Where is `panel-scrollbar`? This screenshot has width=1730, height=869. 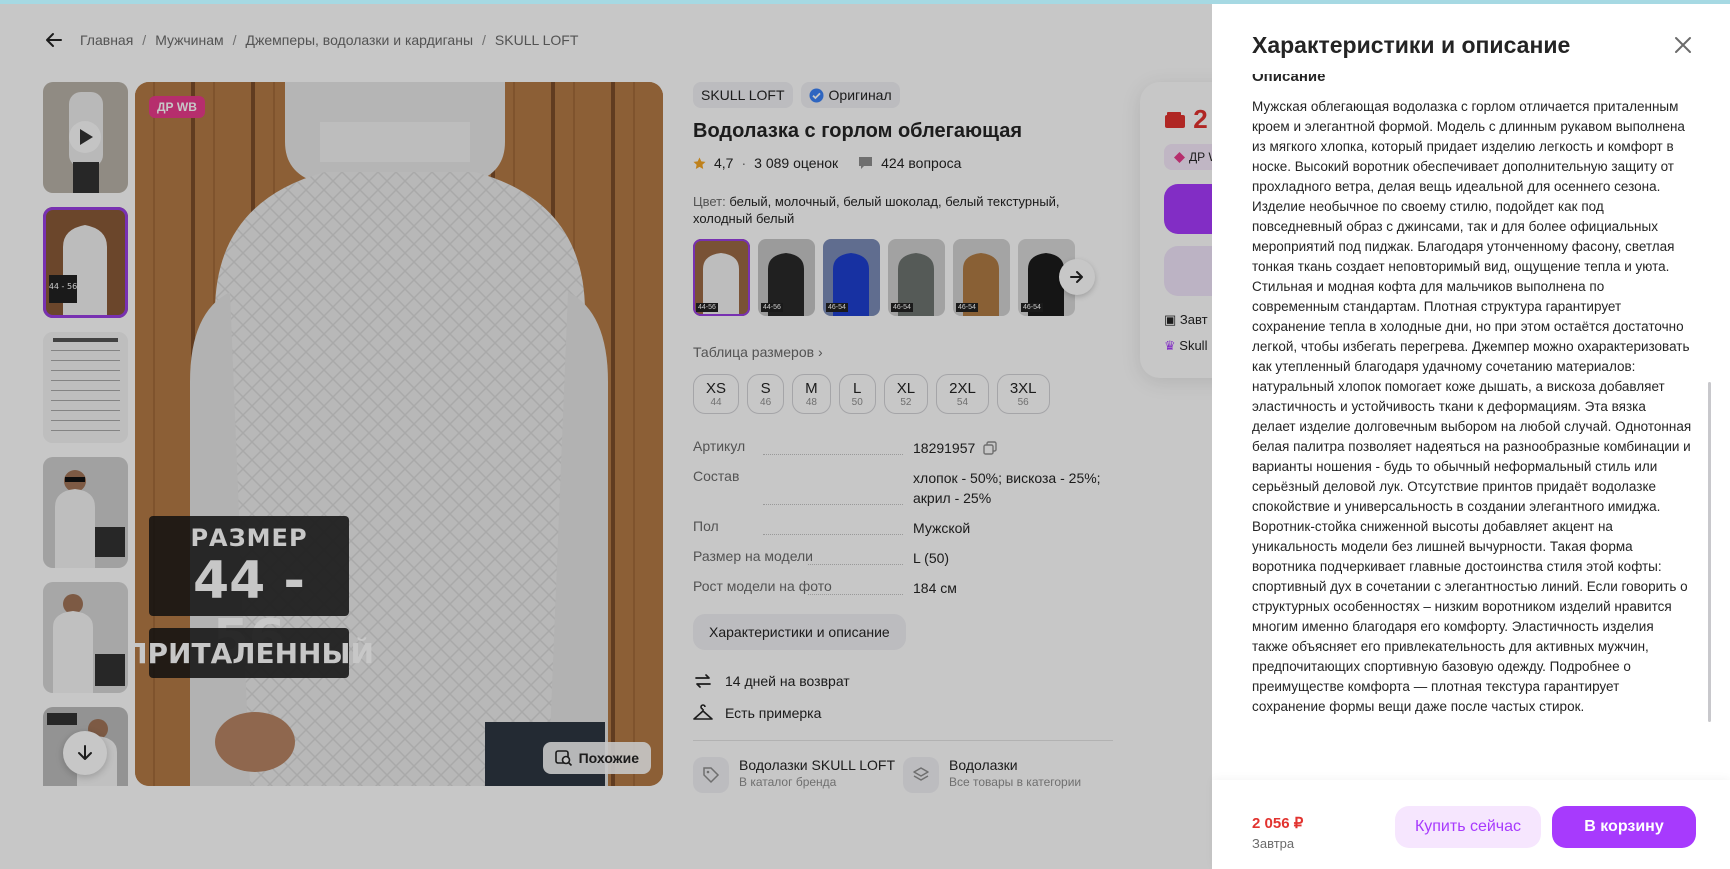 panel-scrollbar is located at coordinates (1709, 552).